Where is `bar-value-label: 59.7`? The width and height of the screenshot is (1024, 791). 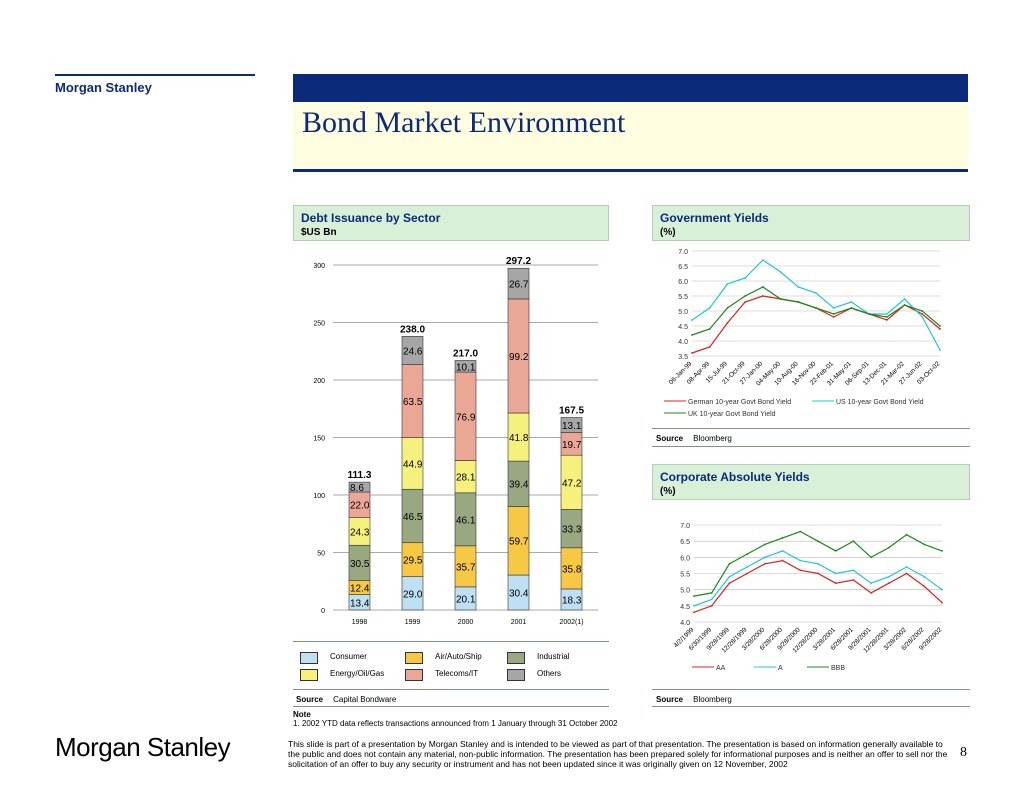 bar-value-label: 59.7 is located at coordinates (519, 542).